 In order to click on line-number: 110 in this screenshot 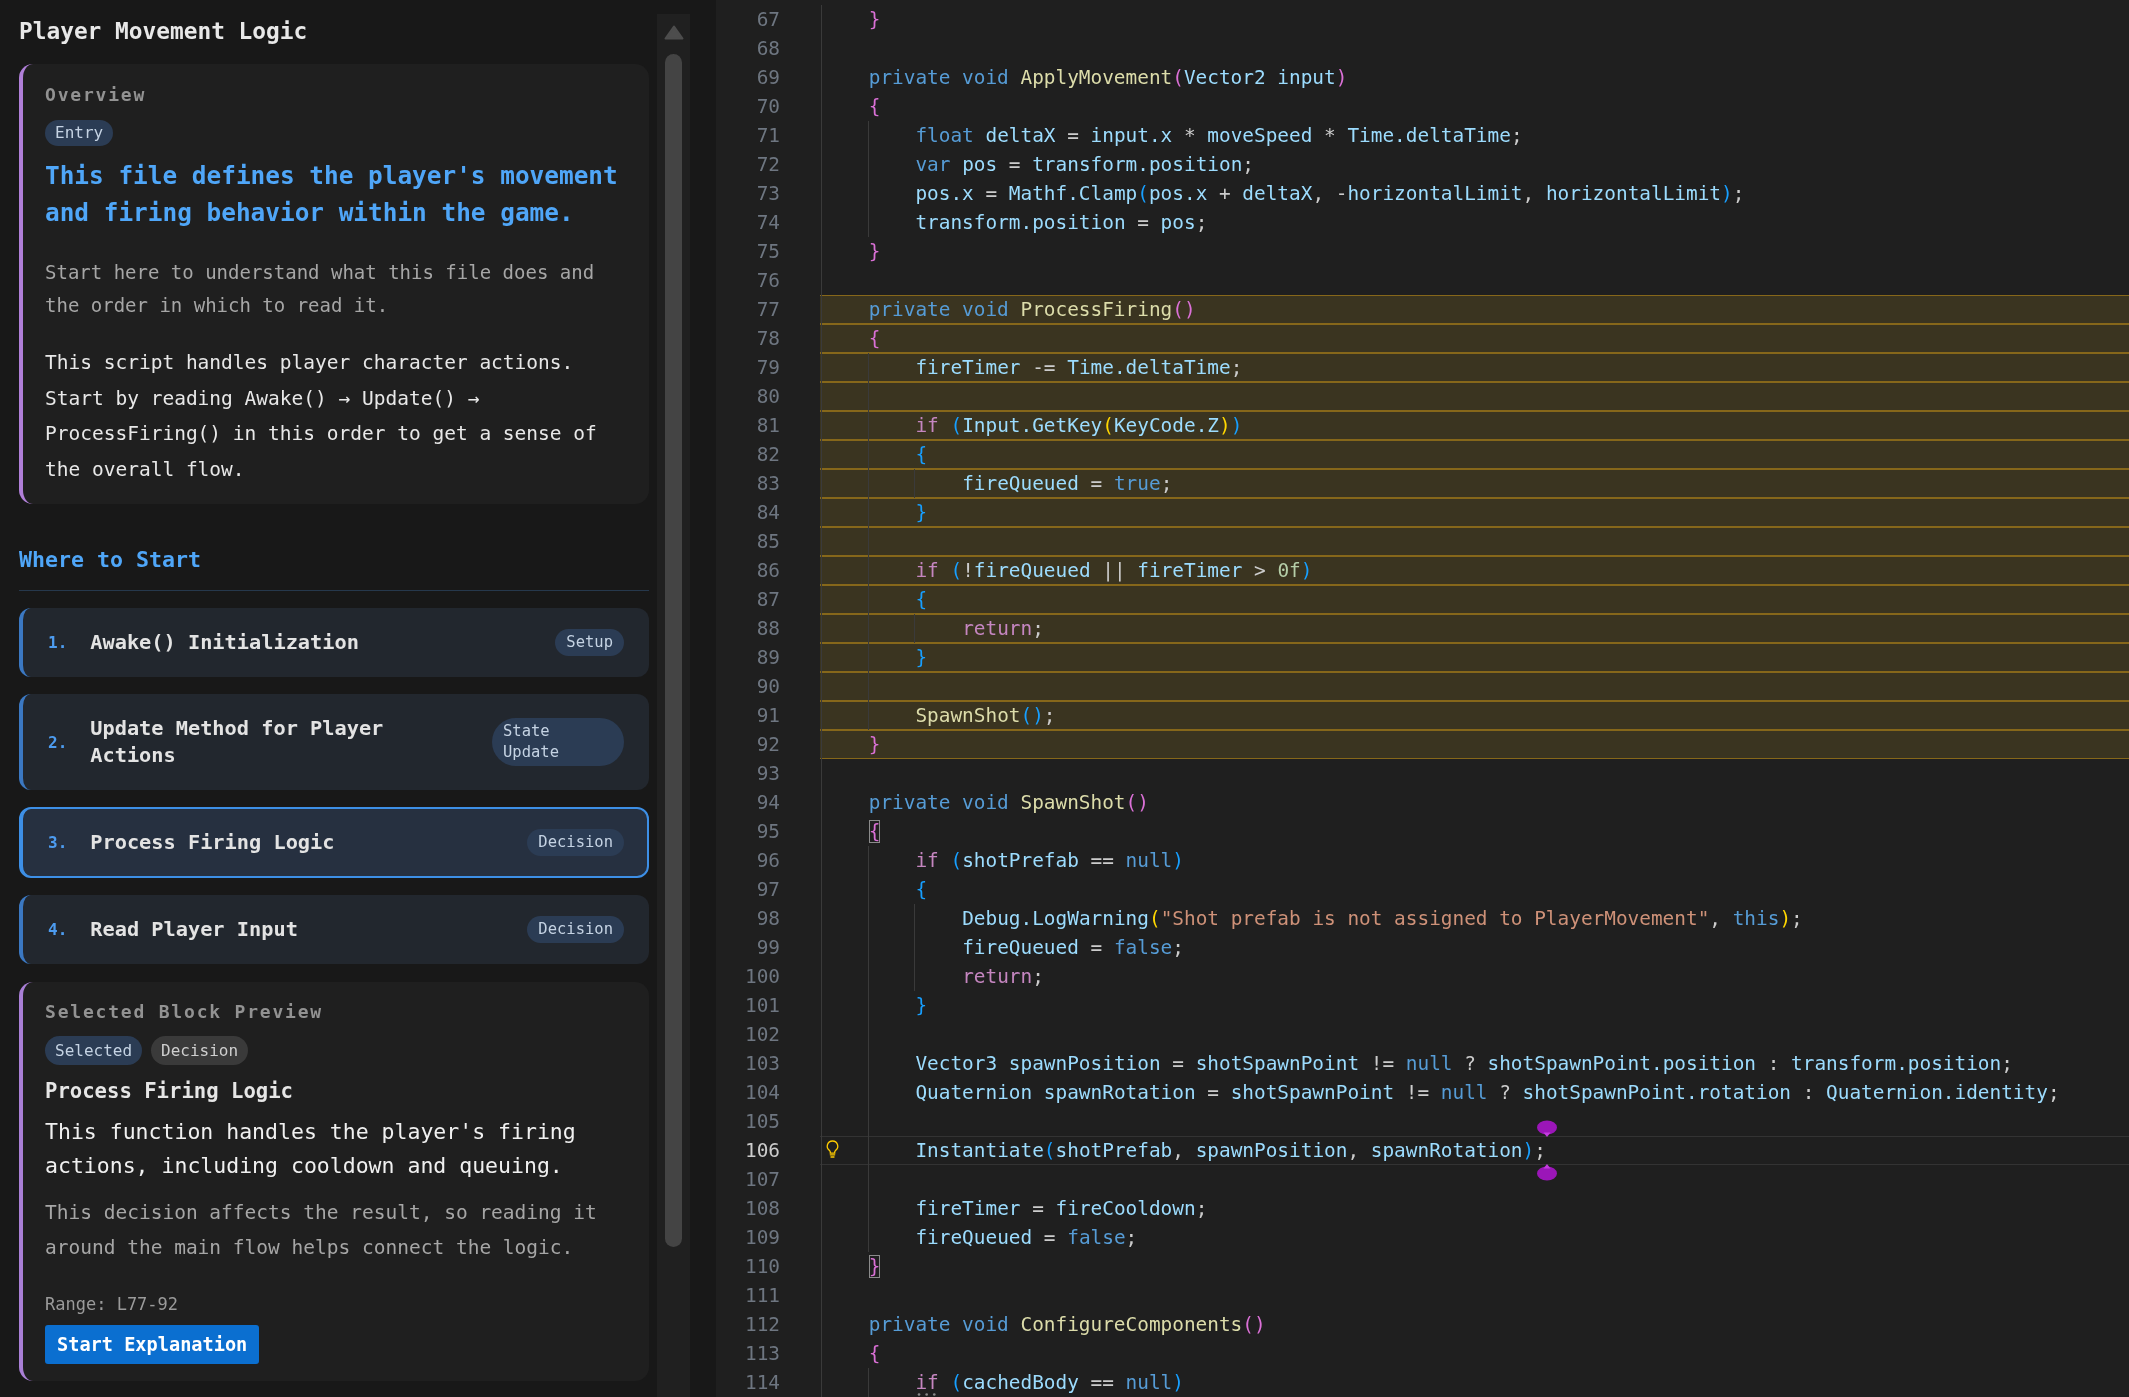, I will do `click(762, 1267)`.